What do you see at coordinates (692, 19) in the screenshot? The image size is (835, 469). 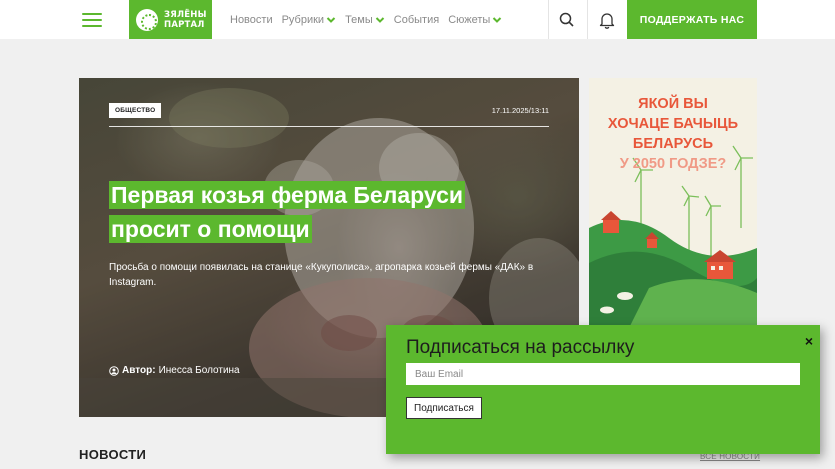 I see `support-button: ПОДДЕРЖАТЬ НАС` at bounding box center [692, 19].